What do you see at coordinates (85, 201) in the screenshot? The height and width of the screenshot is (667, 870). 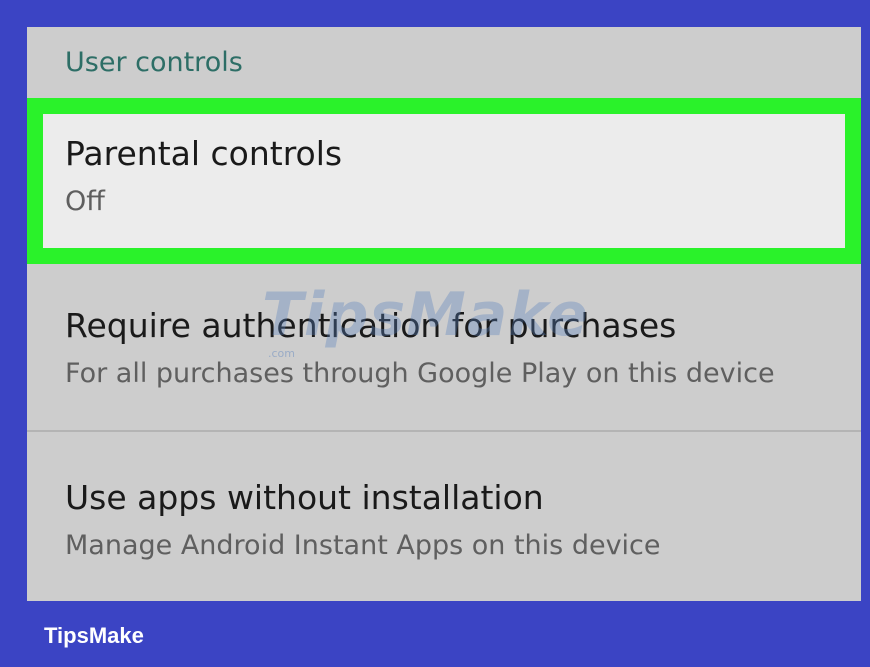 I see `parental-controls-status: Off` at bounding box center [85, 201].